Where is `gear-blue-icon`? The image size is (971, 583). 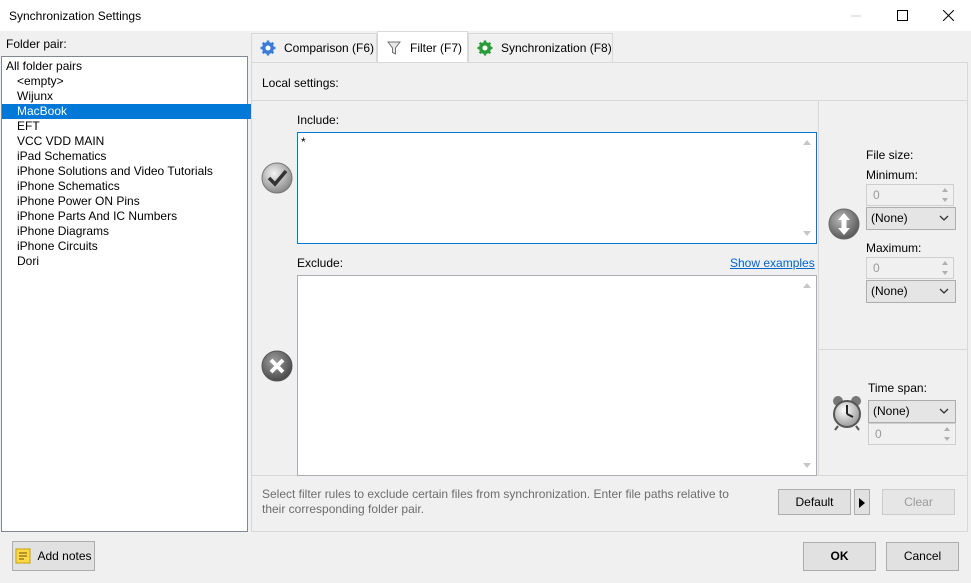
gear-blue-icon is located at coordinates (268, 48).